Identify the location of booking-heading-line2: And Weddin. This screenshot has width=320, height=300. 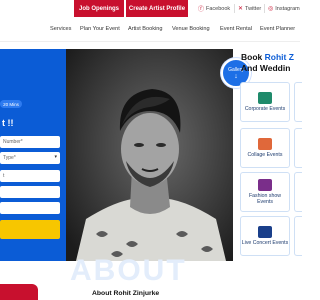
(266, 68).